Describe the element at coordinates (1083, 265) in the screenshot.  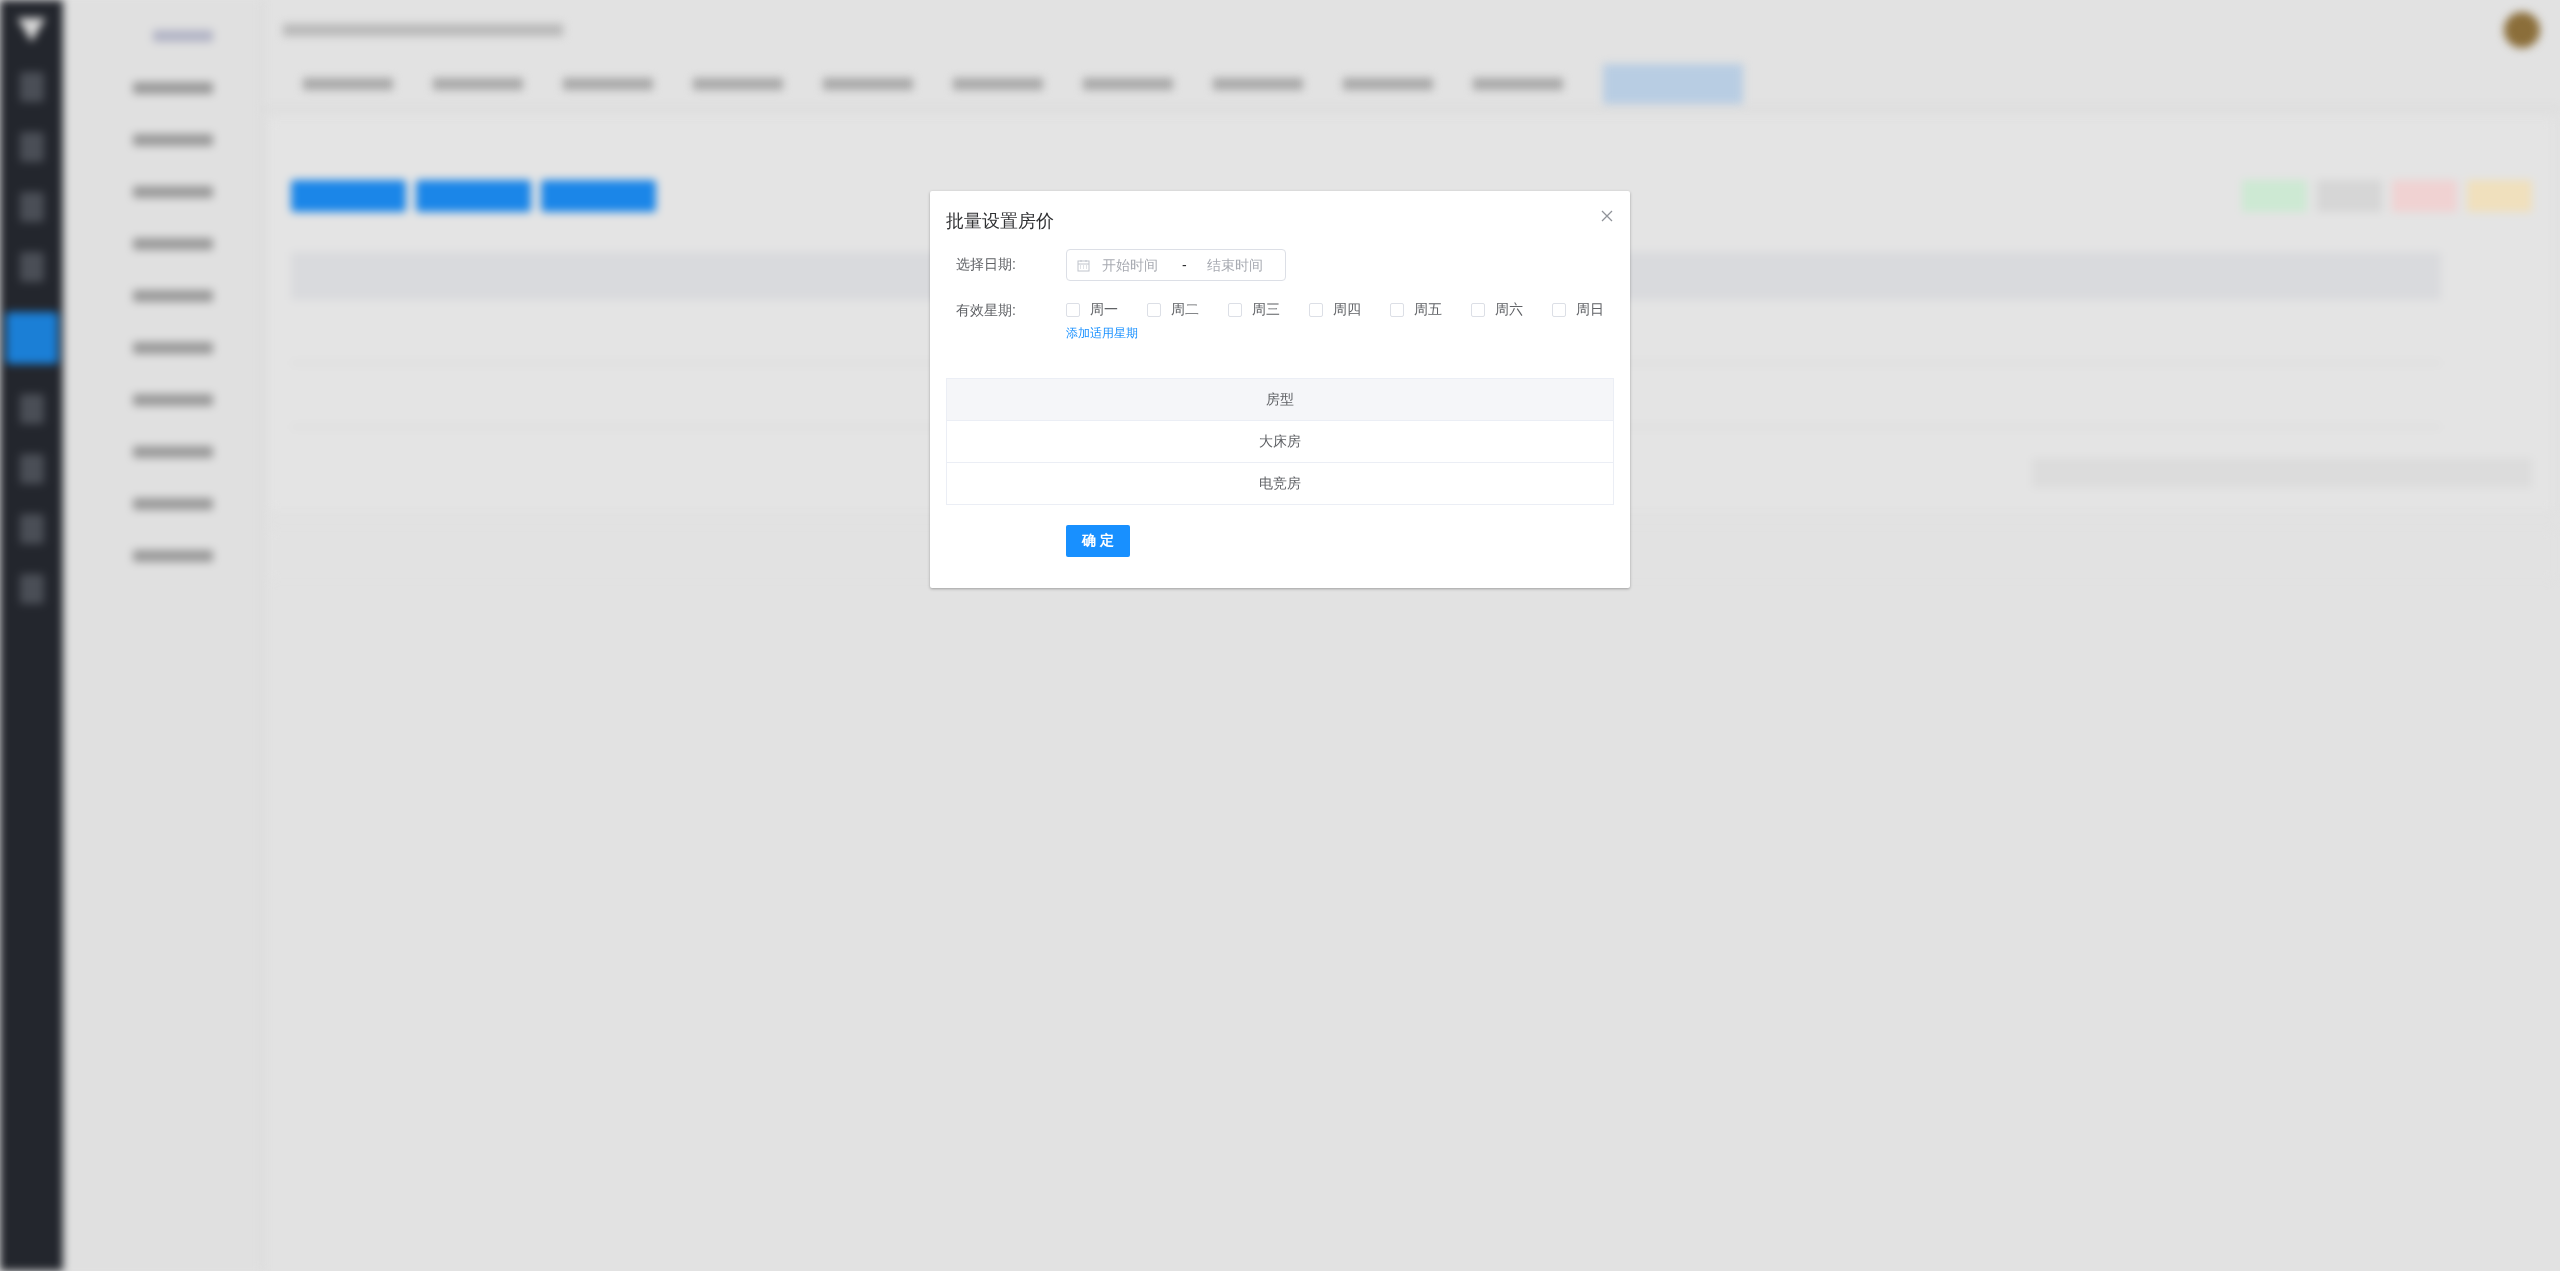
I see `calendar-icon` at that location.